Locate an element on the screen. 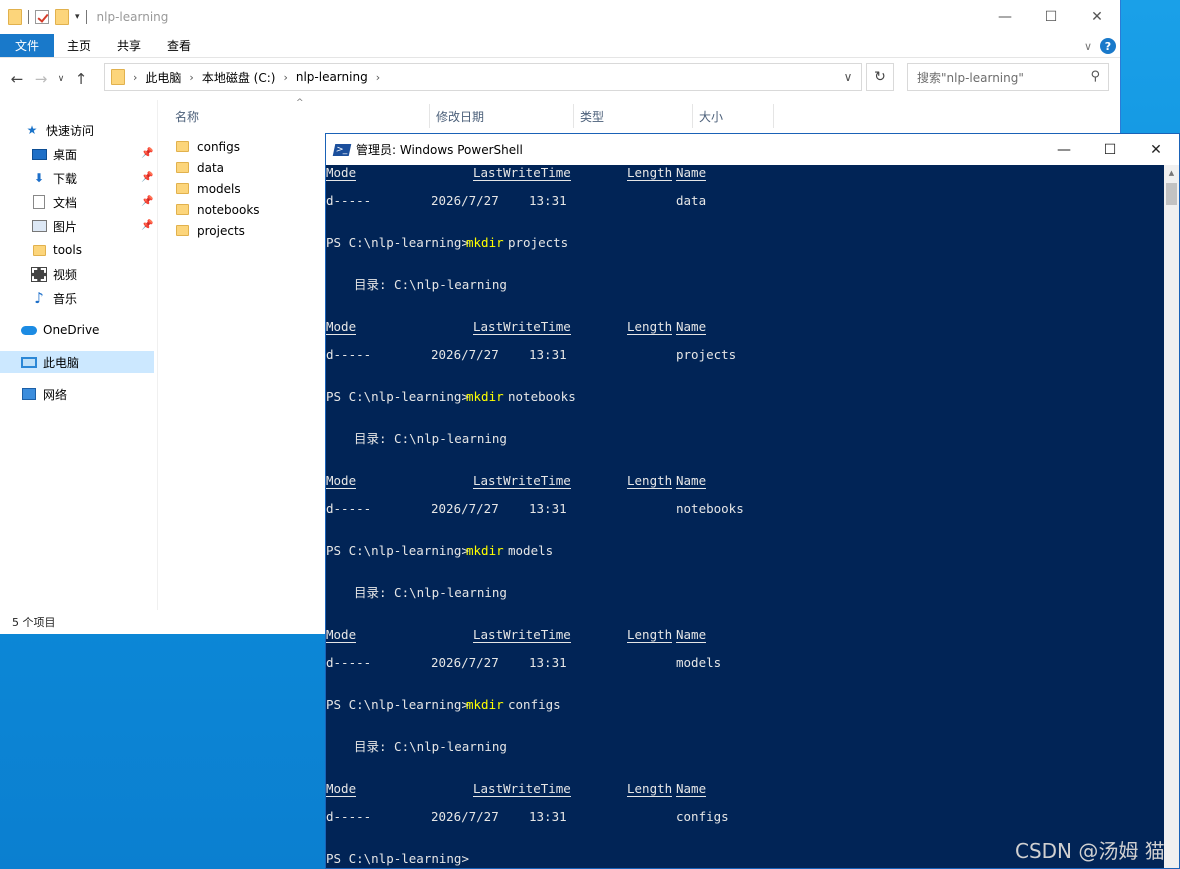 This screenshot has height=869, width=1180. pane-splitter is located at coordinates (157, 355).